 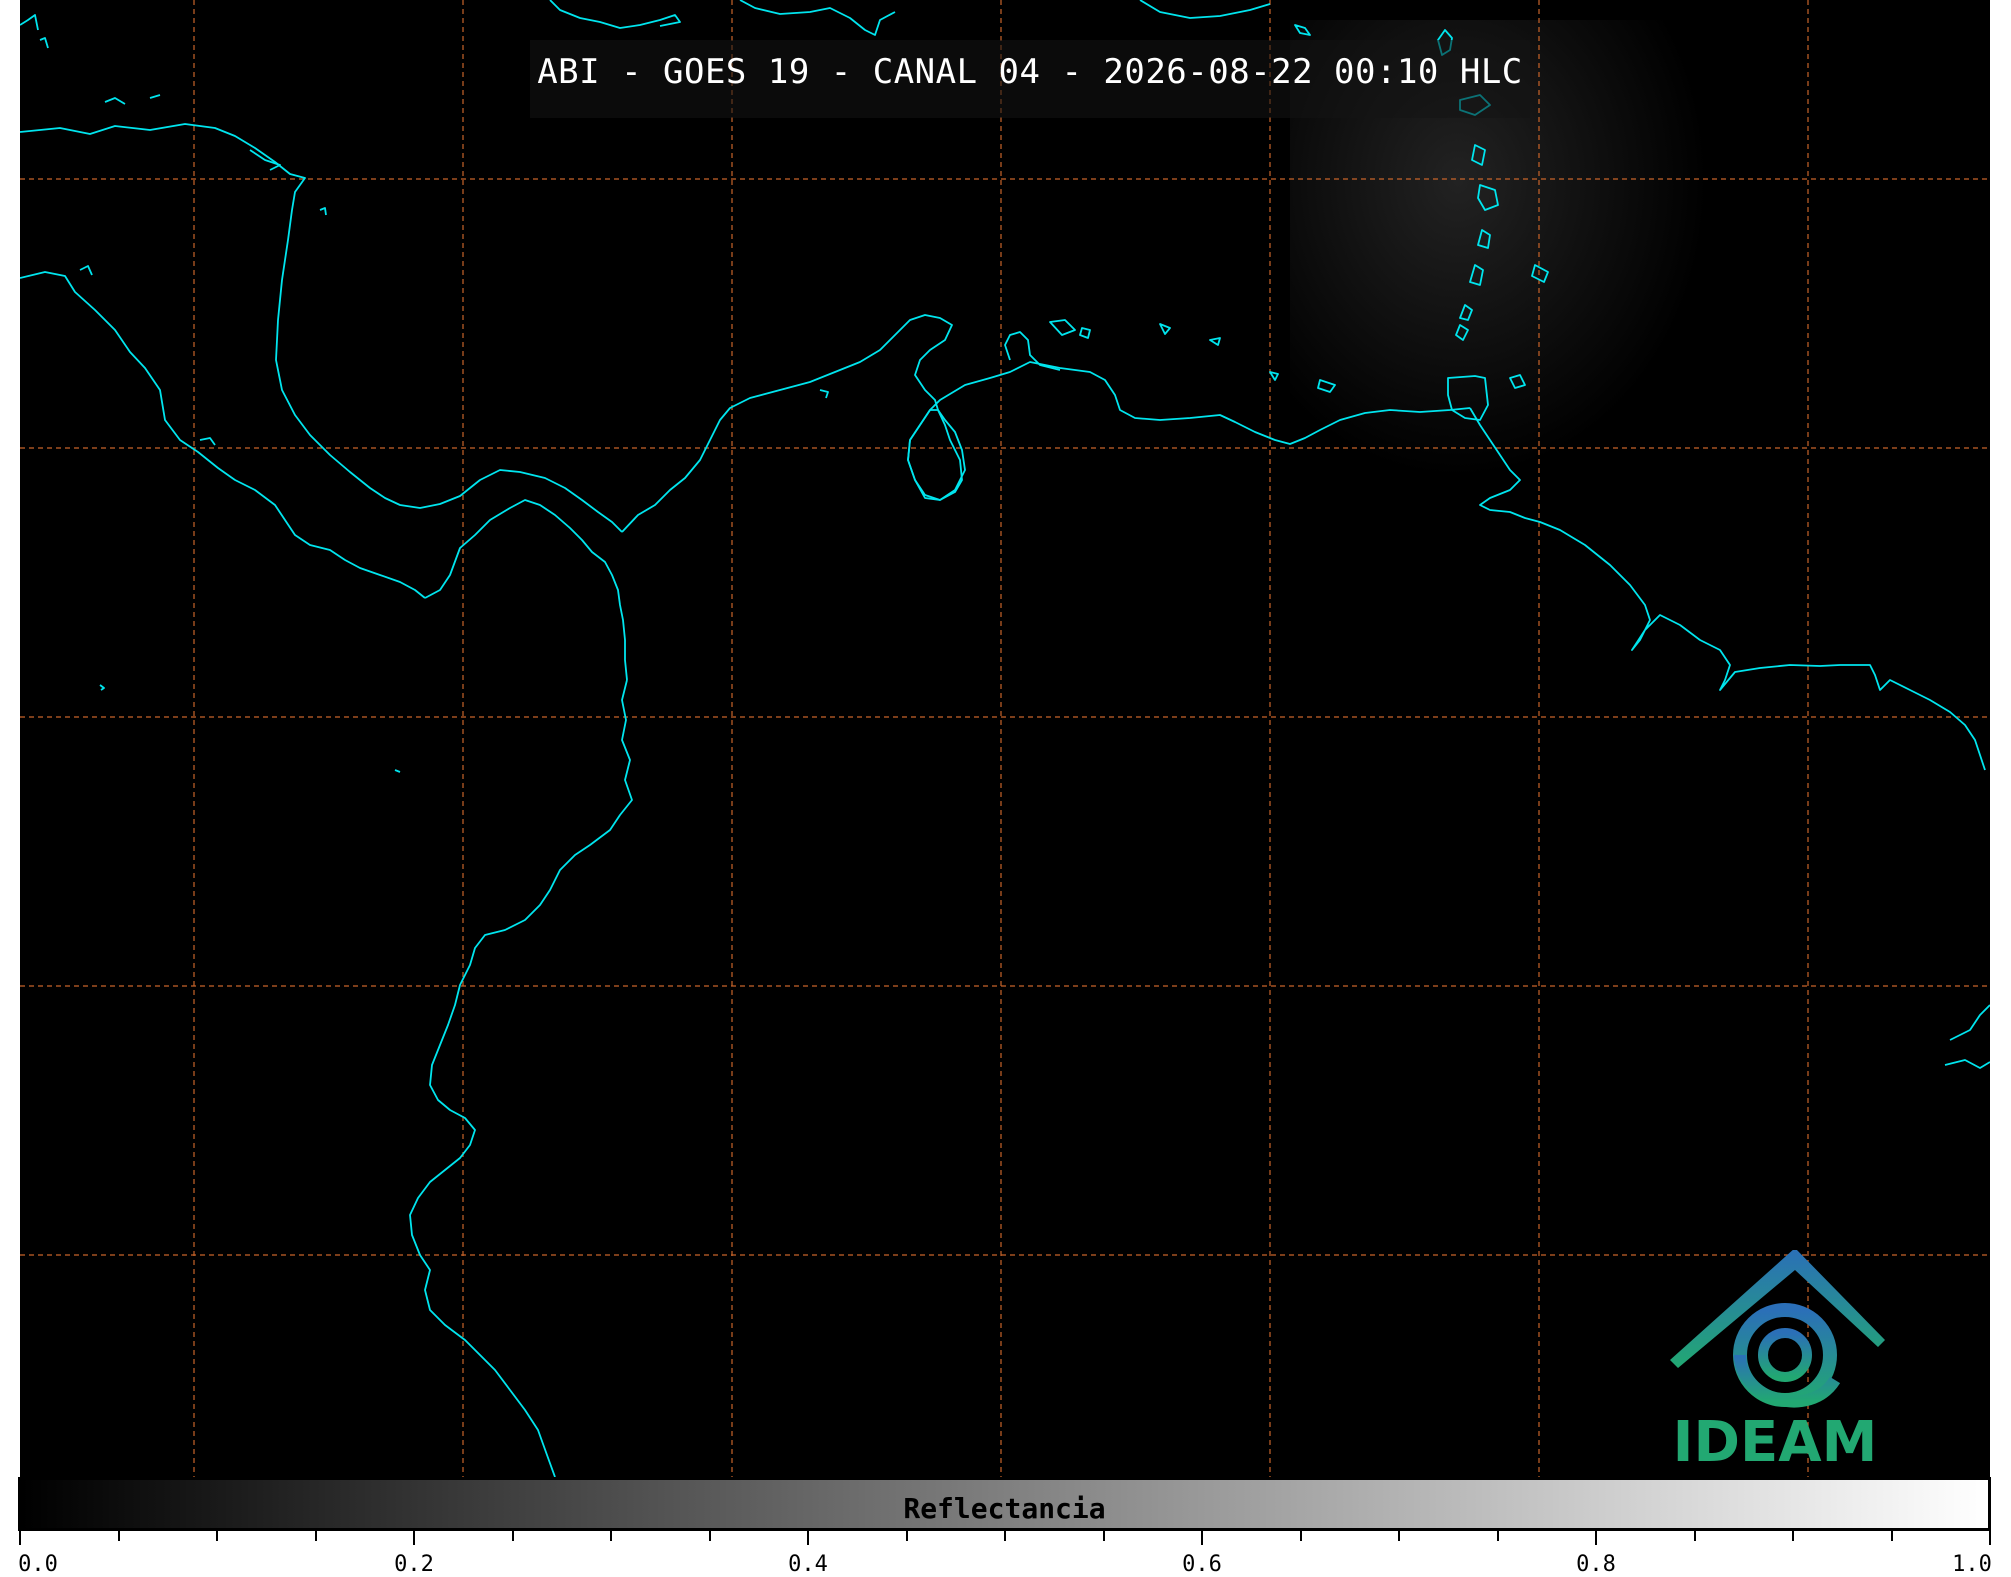 What do you see at coordinates (1202, 1564) in the screenshot?
I see `colorbar-tick-label: 0.6` at bounding box center [1202, 1564].